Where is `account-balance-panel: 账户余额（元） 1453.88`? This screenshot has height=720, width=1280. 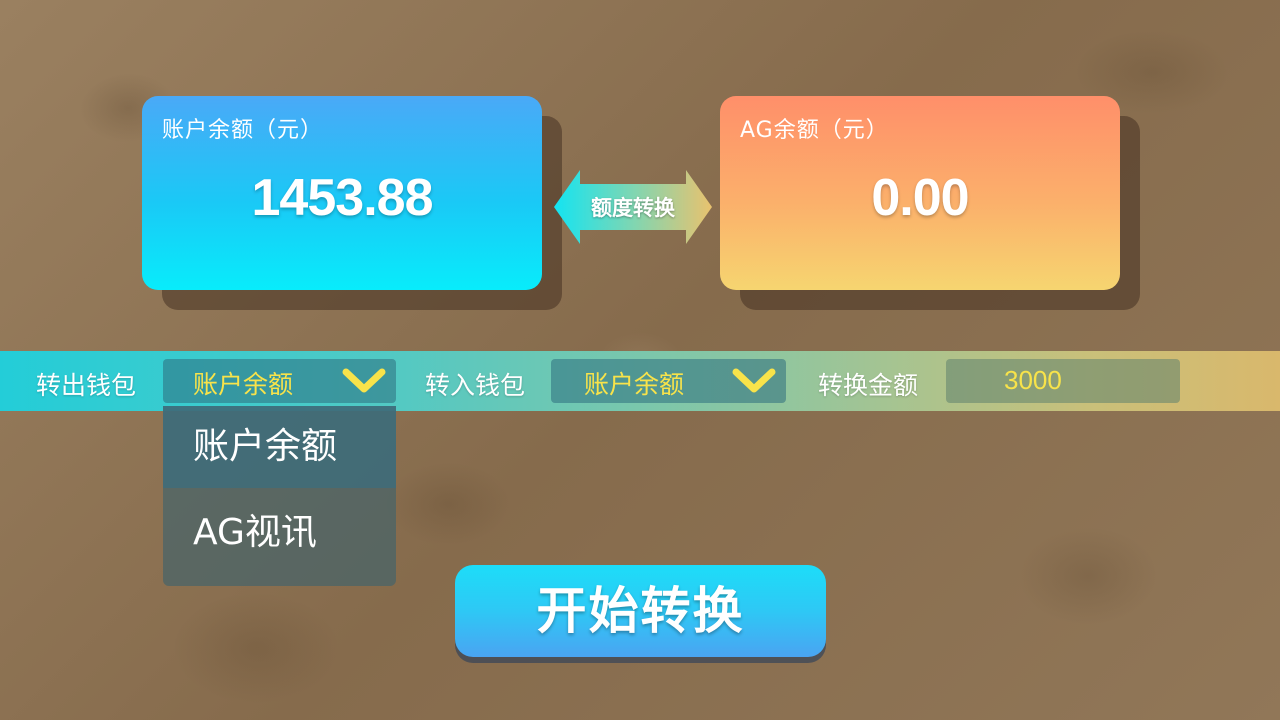 account-balance-panel: 账户余额（元） 1453.88 is located at coordinates (342, 193).